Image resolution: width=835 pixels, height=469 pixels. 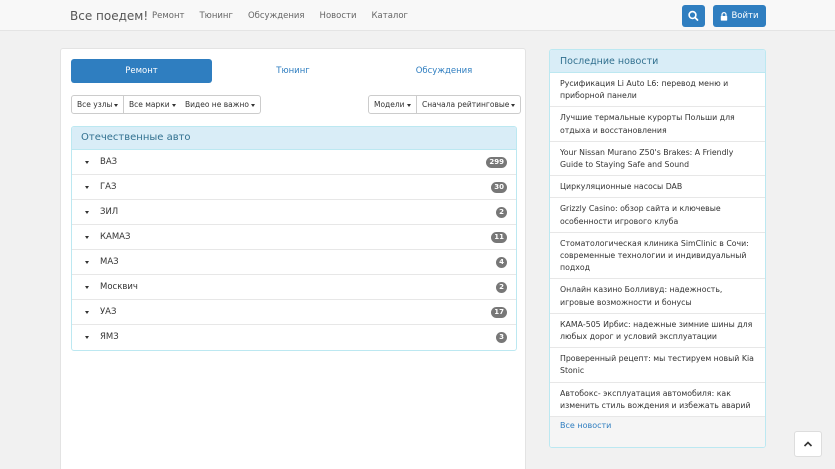 What do you see at coordinates (499, 237) in the screenshot?
I see `count-badge: 11` at bounding box center [499, 237].